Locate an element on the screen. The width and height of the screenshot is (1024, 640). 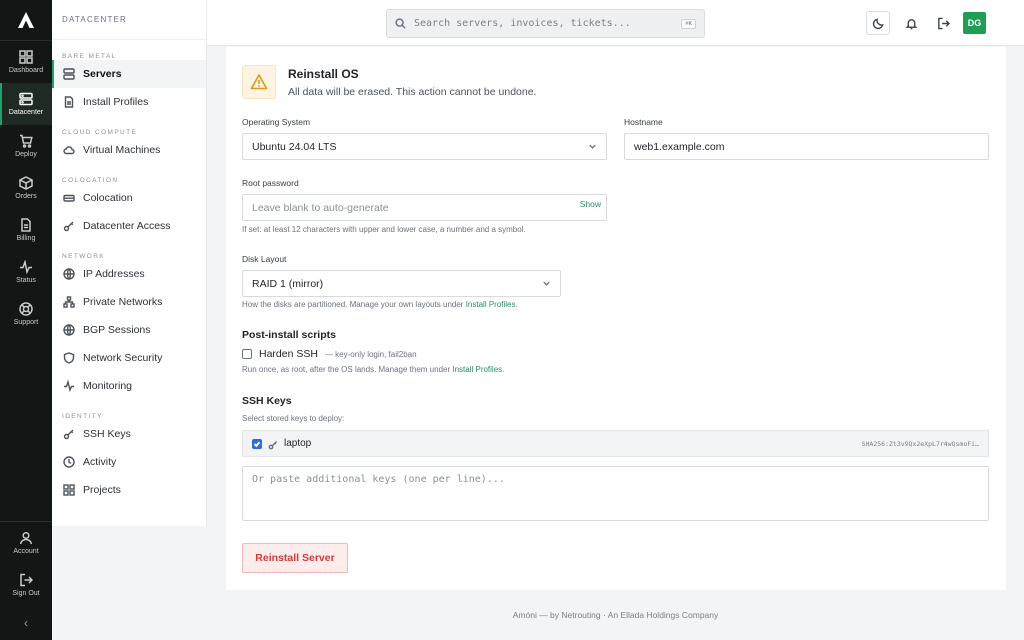
rail-item-status: Status is located at coordinates (26, 272).